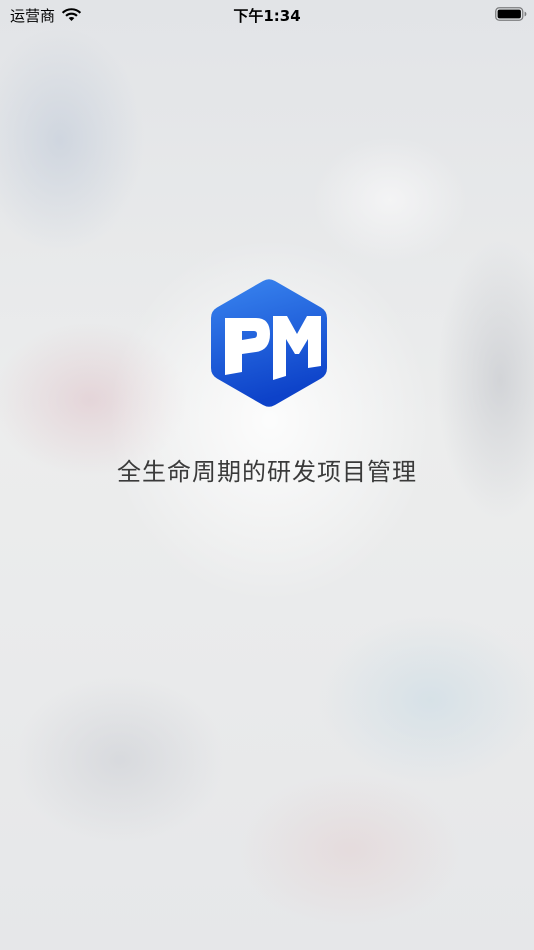  What do you see at coordinates (269, 343) in the screenshot?
I see `pm-logo-icon` at bounding box center [269, 343].